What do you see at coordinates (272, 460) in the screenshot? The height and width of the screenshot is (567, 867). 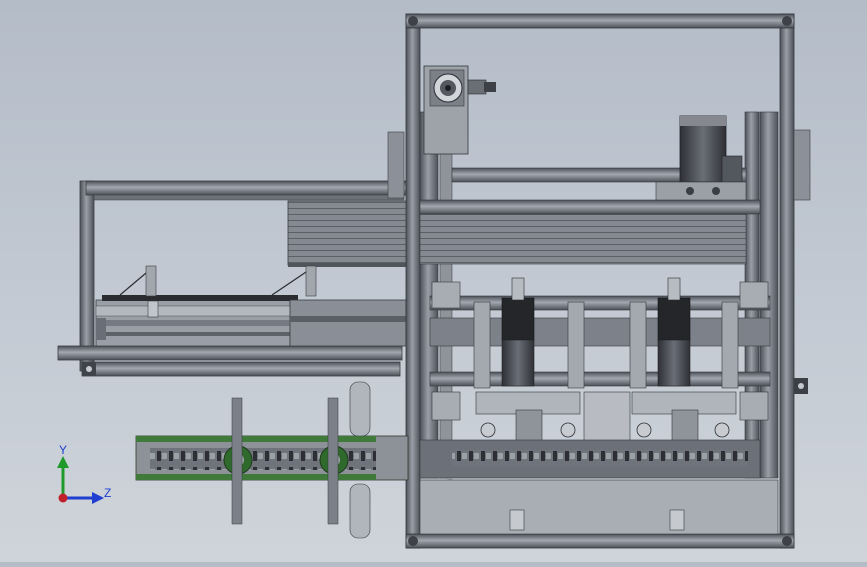 I see `green-side-conveyor` at bounding box center [272, 460].